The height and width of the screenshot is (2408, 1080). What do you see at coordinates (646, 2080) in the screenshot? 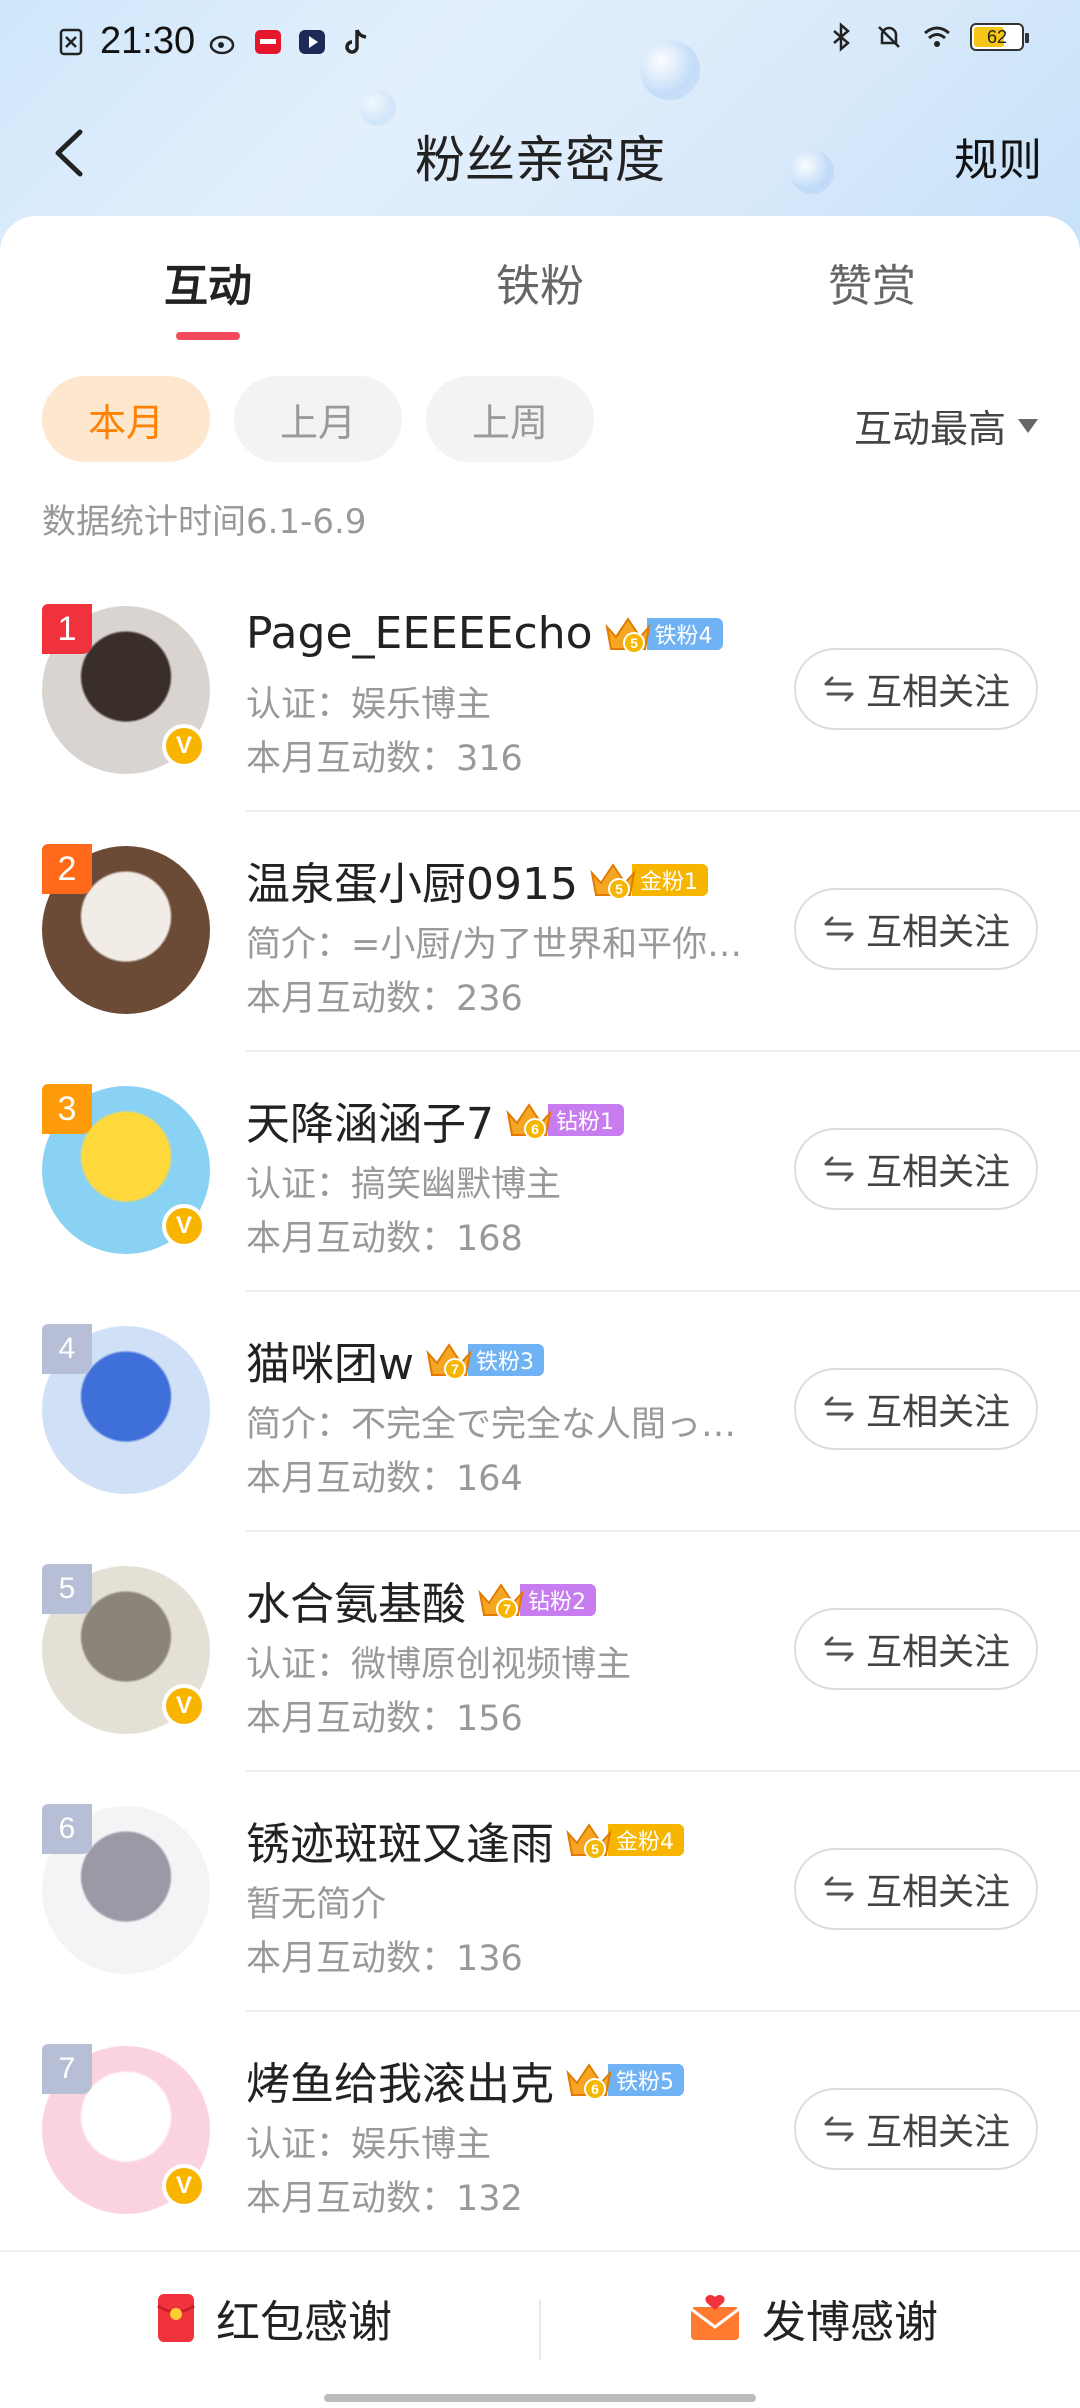
I see `fan-badge-label: 铁粉5` at bounding box center [646, 2080].